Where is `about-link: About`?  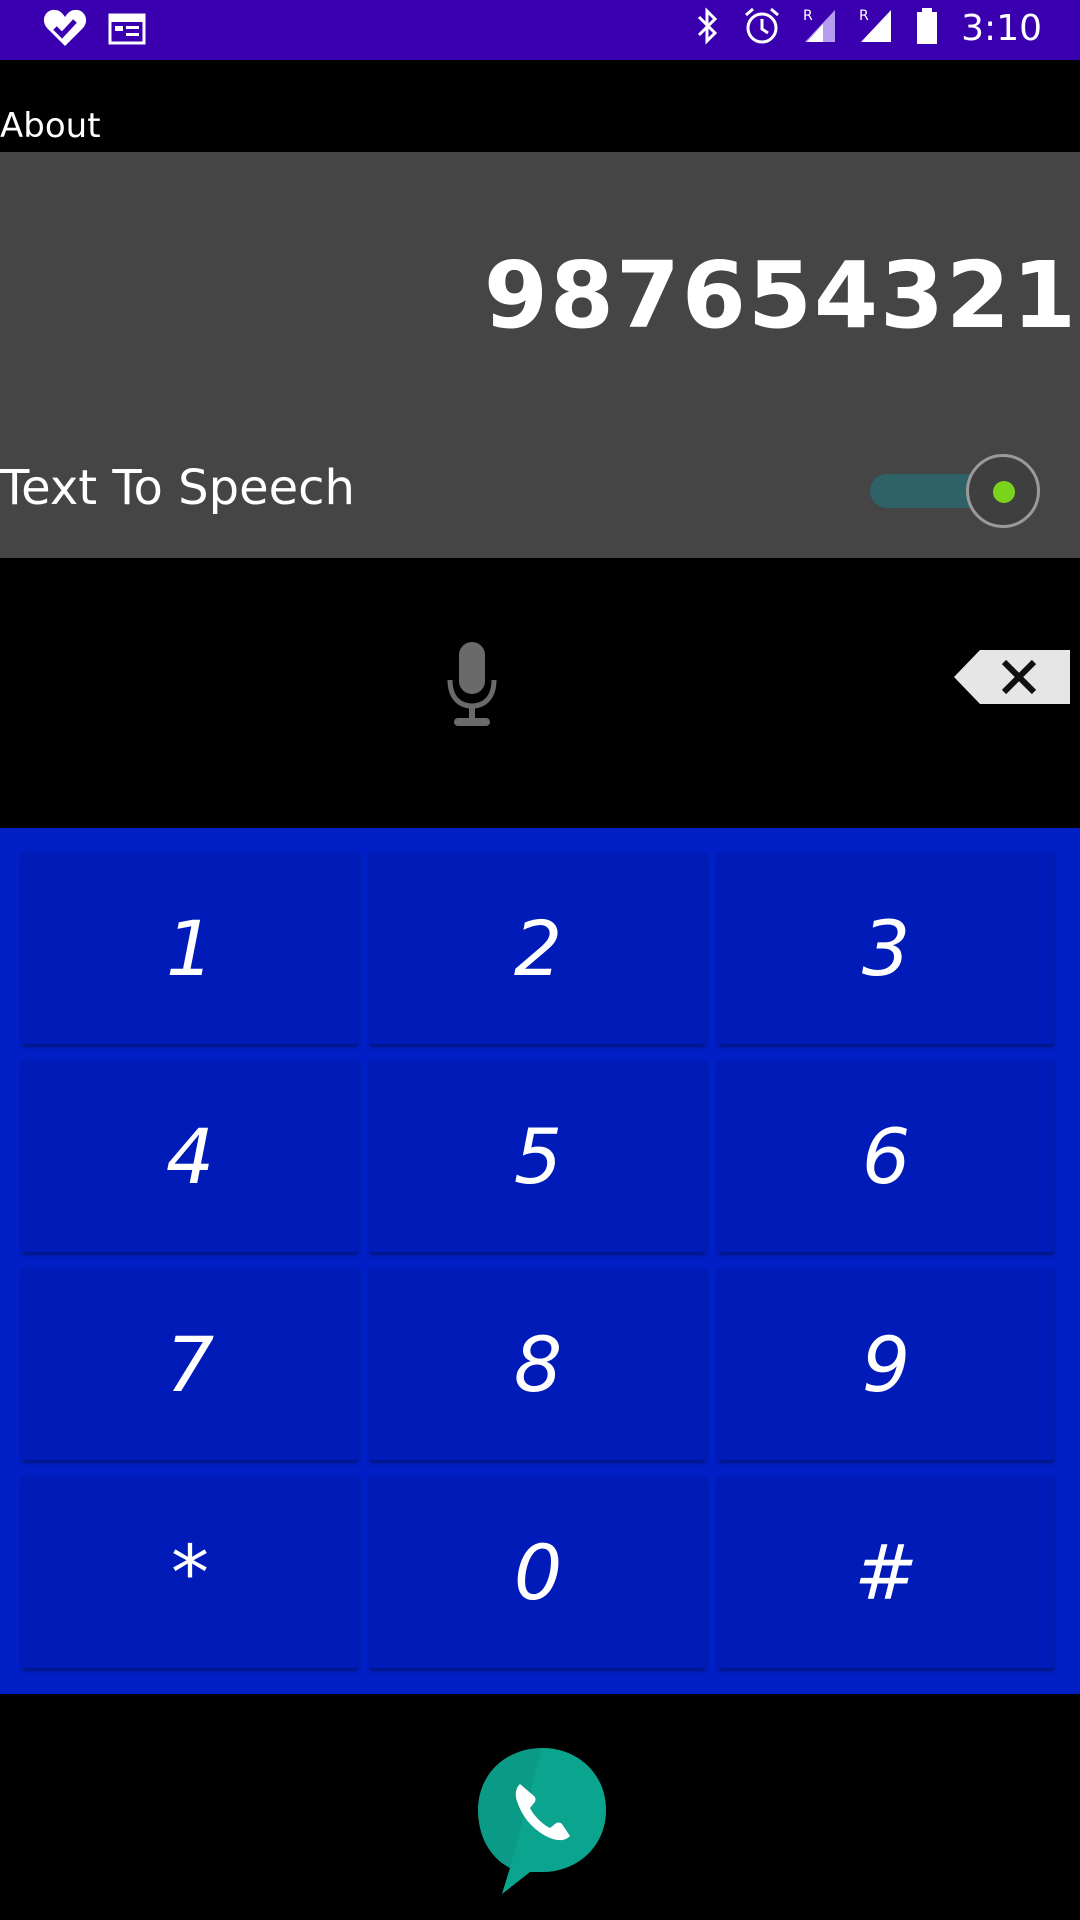 about-link: About is located at coordinates (50, 126).